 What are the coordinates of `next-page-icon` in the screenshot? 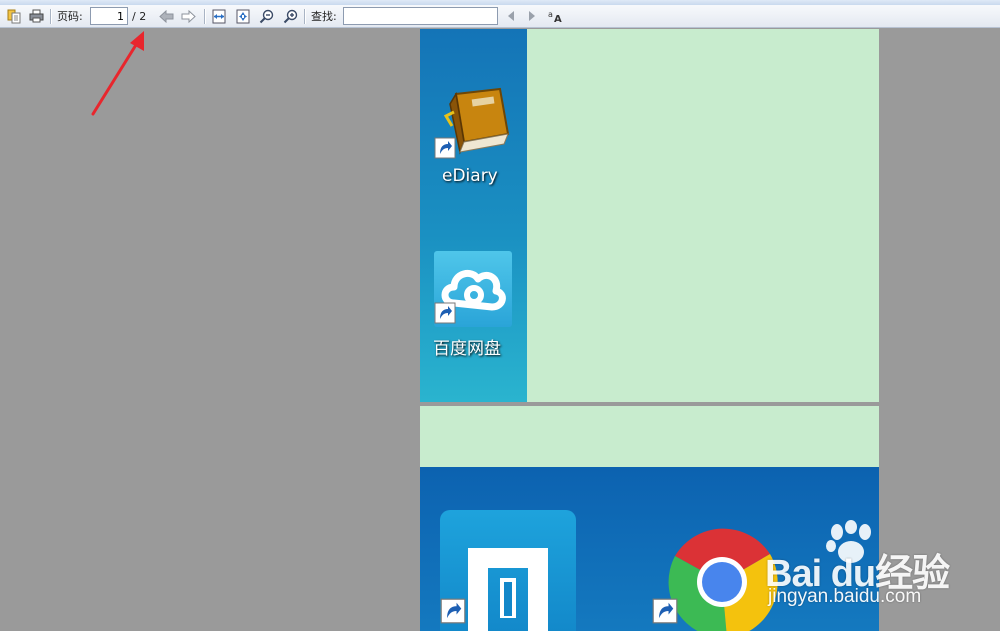 It's located at (188, 16).